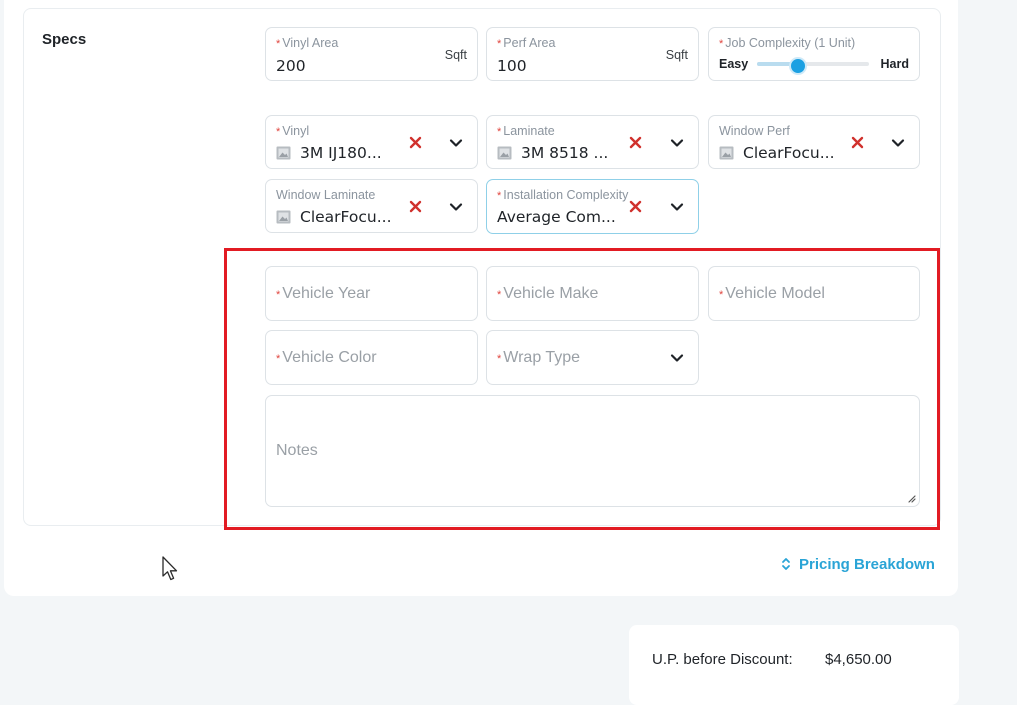 The width and height of the screenshot is (1017, 705). I want to click on installation-complexity-label: * Installation Complexity, so click(563, 195).